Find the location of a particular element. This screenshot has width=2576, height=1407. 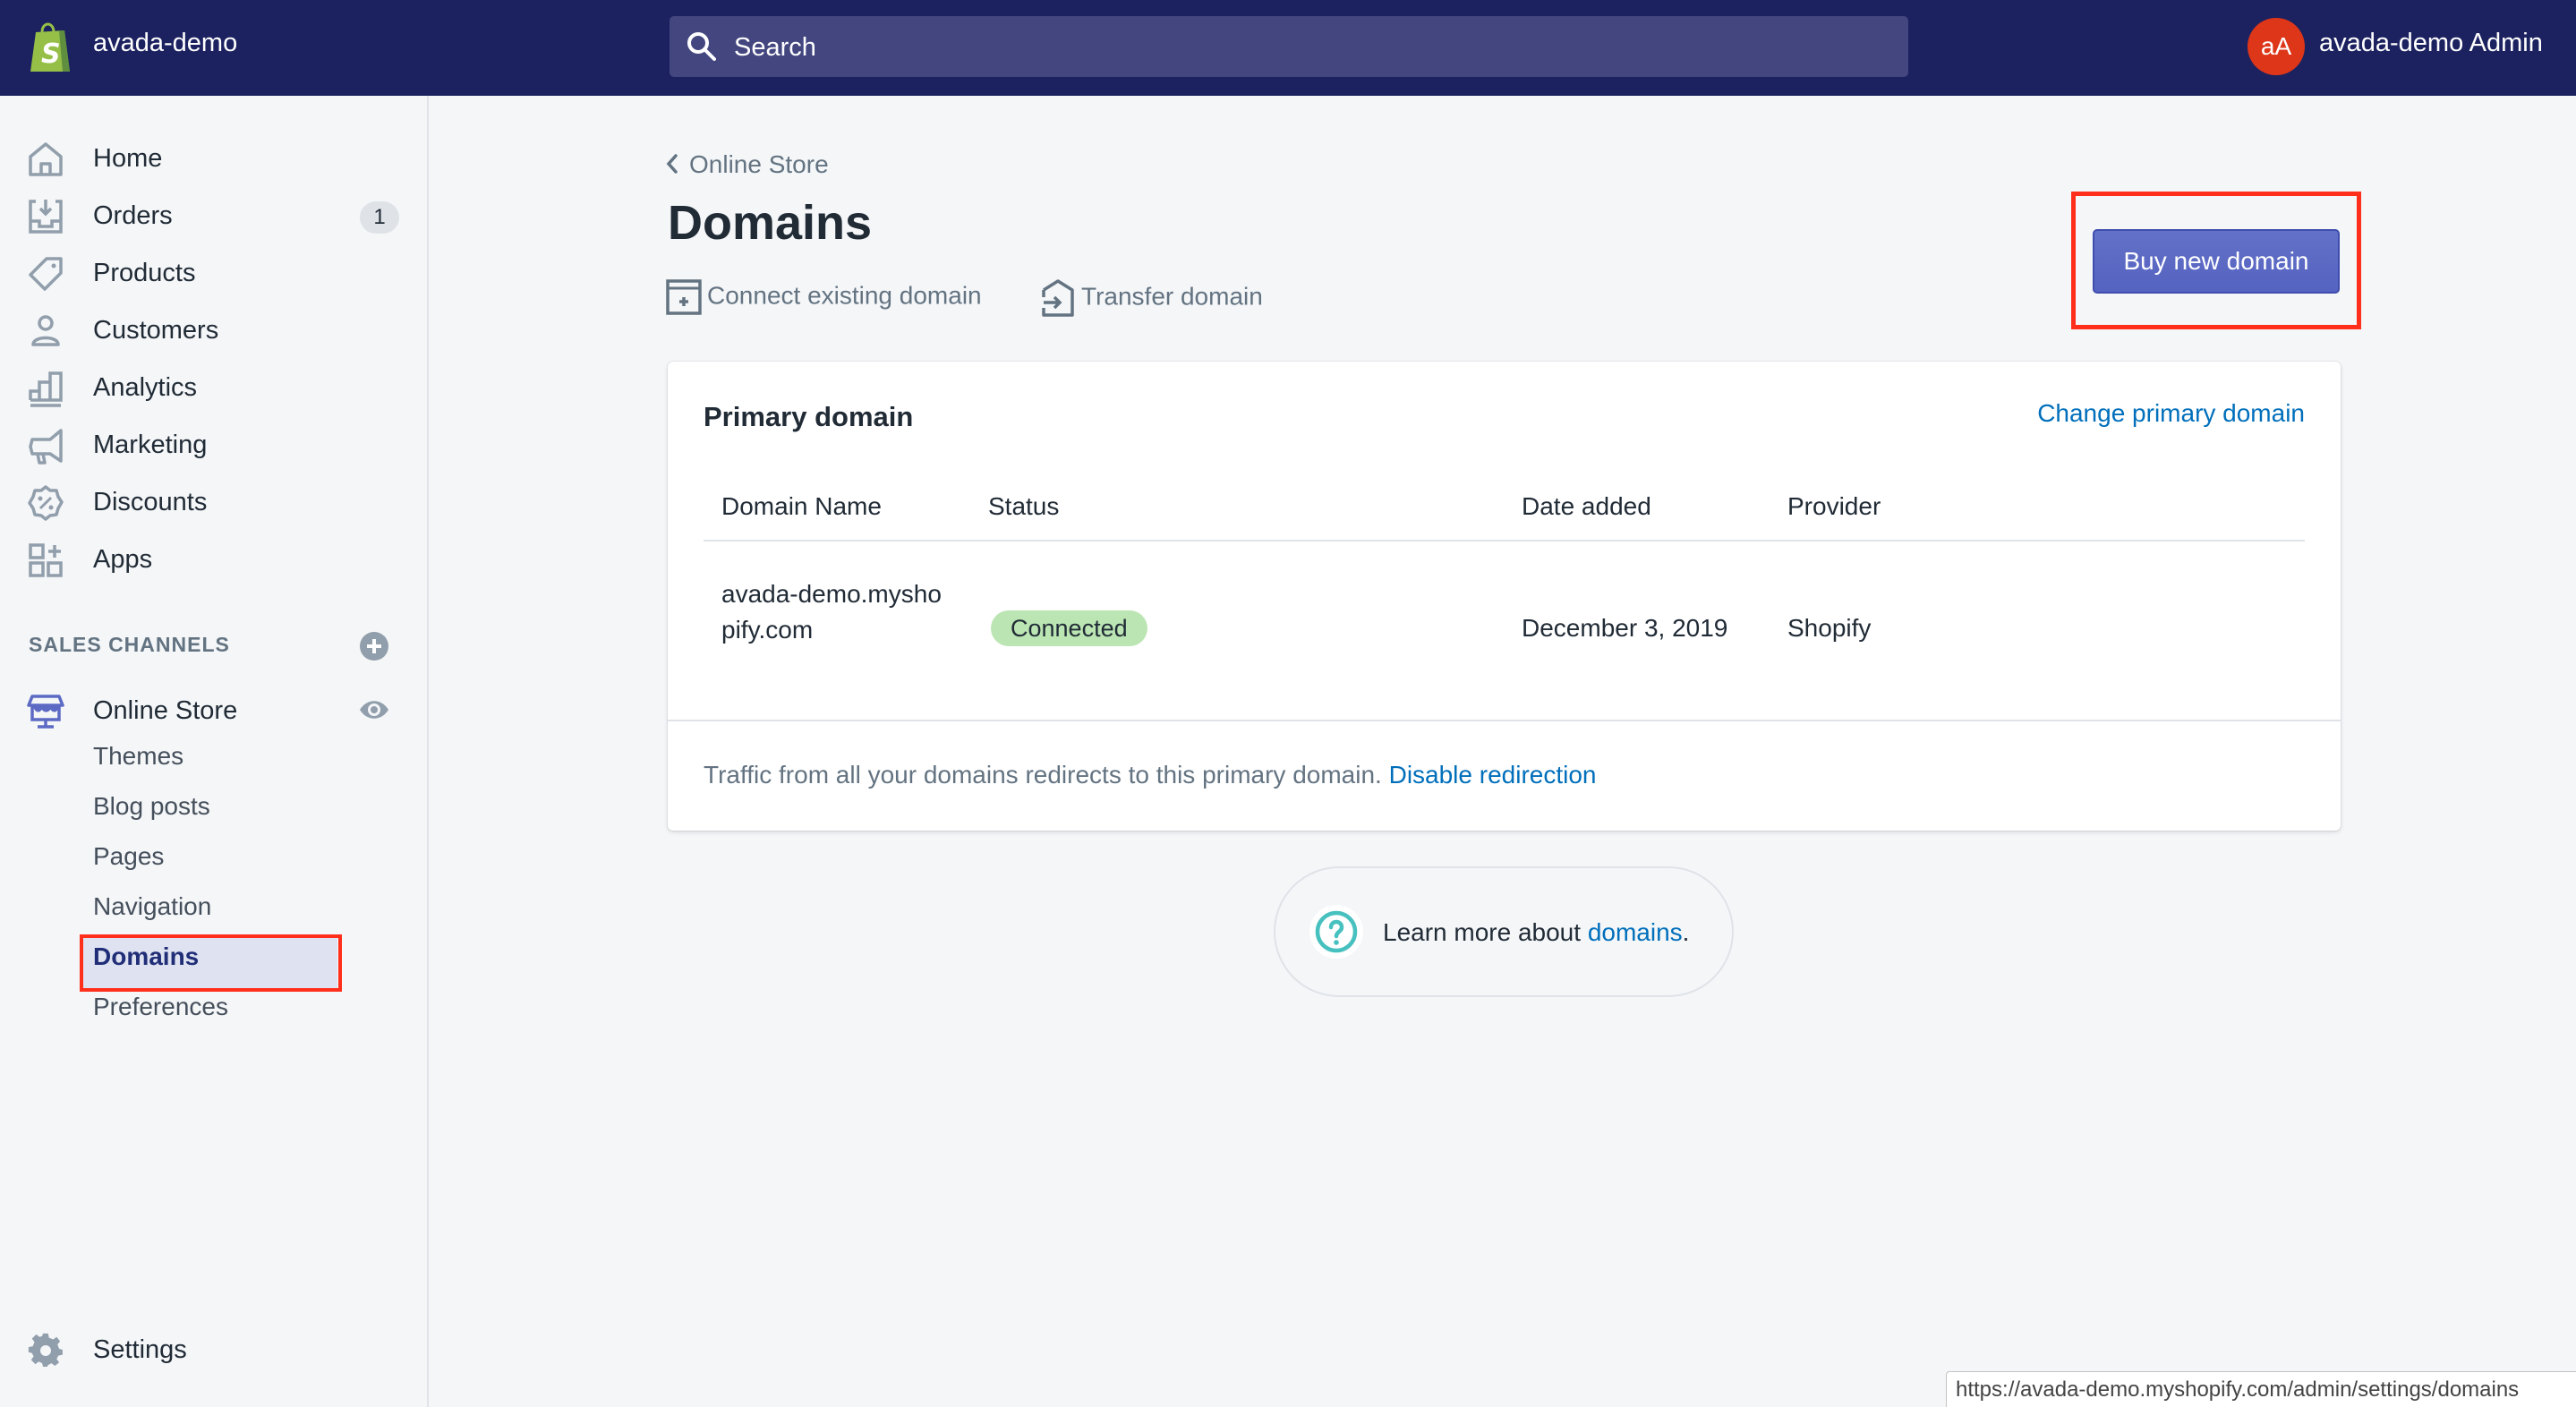

tag-icon is located at coordinates (46, 274).